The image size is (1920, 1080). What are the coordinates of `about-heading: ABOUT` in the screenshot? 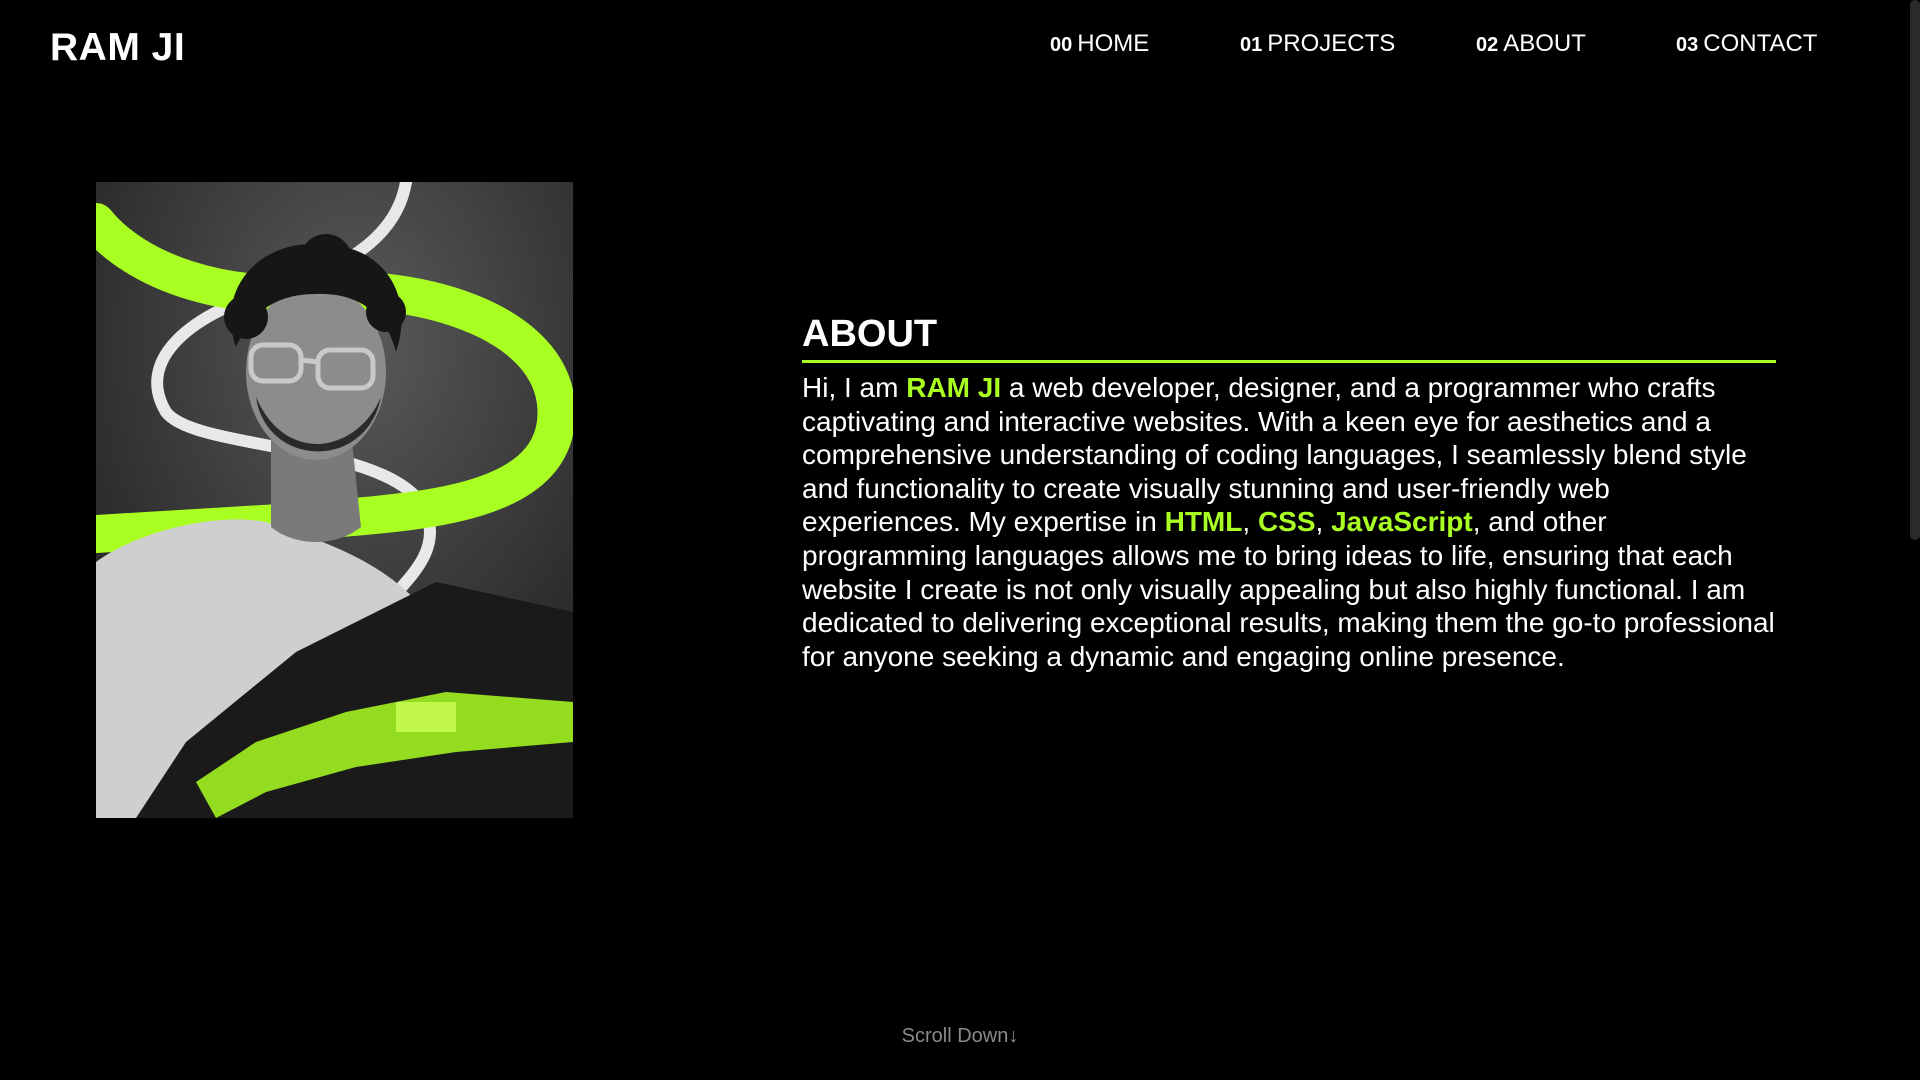 It's located at (1289, 336).